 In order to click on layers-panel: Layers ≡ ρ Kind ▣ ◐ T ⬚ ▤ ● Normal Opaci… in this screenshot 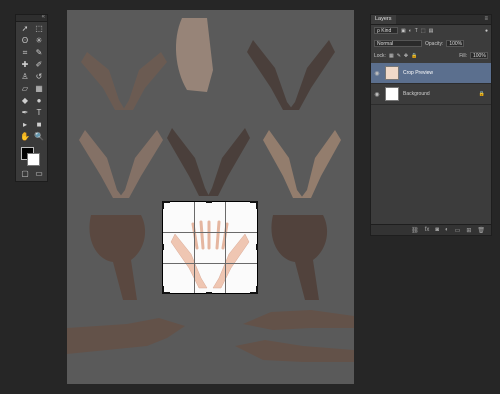, I will do `click(431, 125)`.